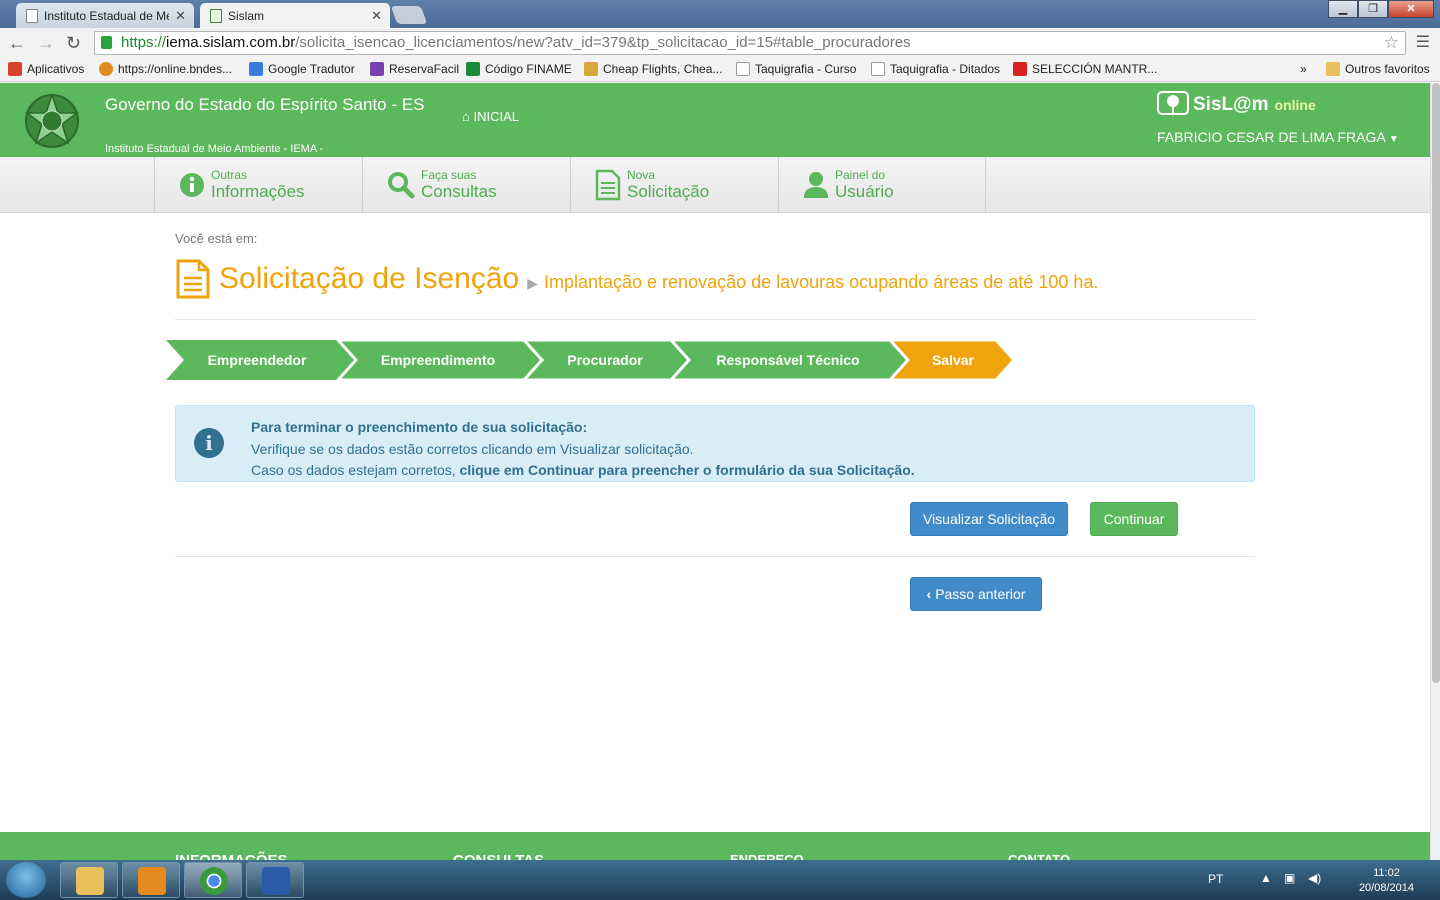  Describe the element at coordinates (1373, 9) in the screenshot. I see `maximize-icon: ❐` at that location.